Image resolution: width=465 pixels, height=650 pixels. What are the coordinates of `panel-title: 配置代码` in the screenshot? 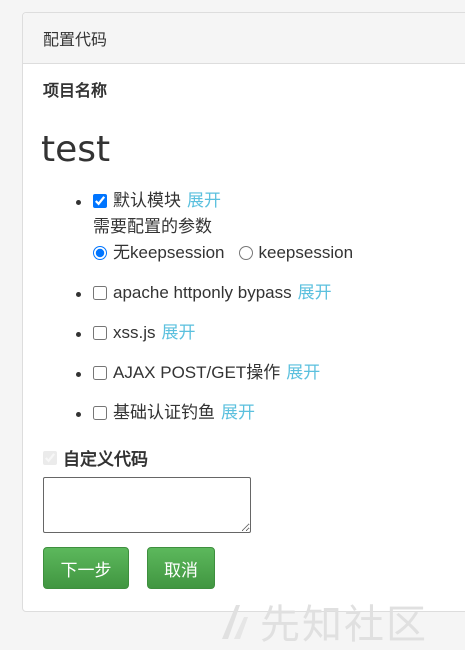 It's located at (75, 40).